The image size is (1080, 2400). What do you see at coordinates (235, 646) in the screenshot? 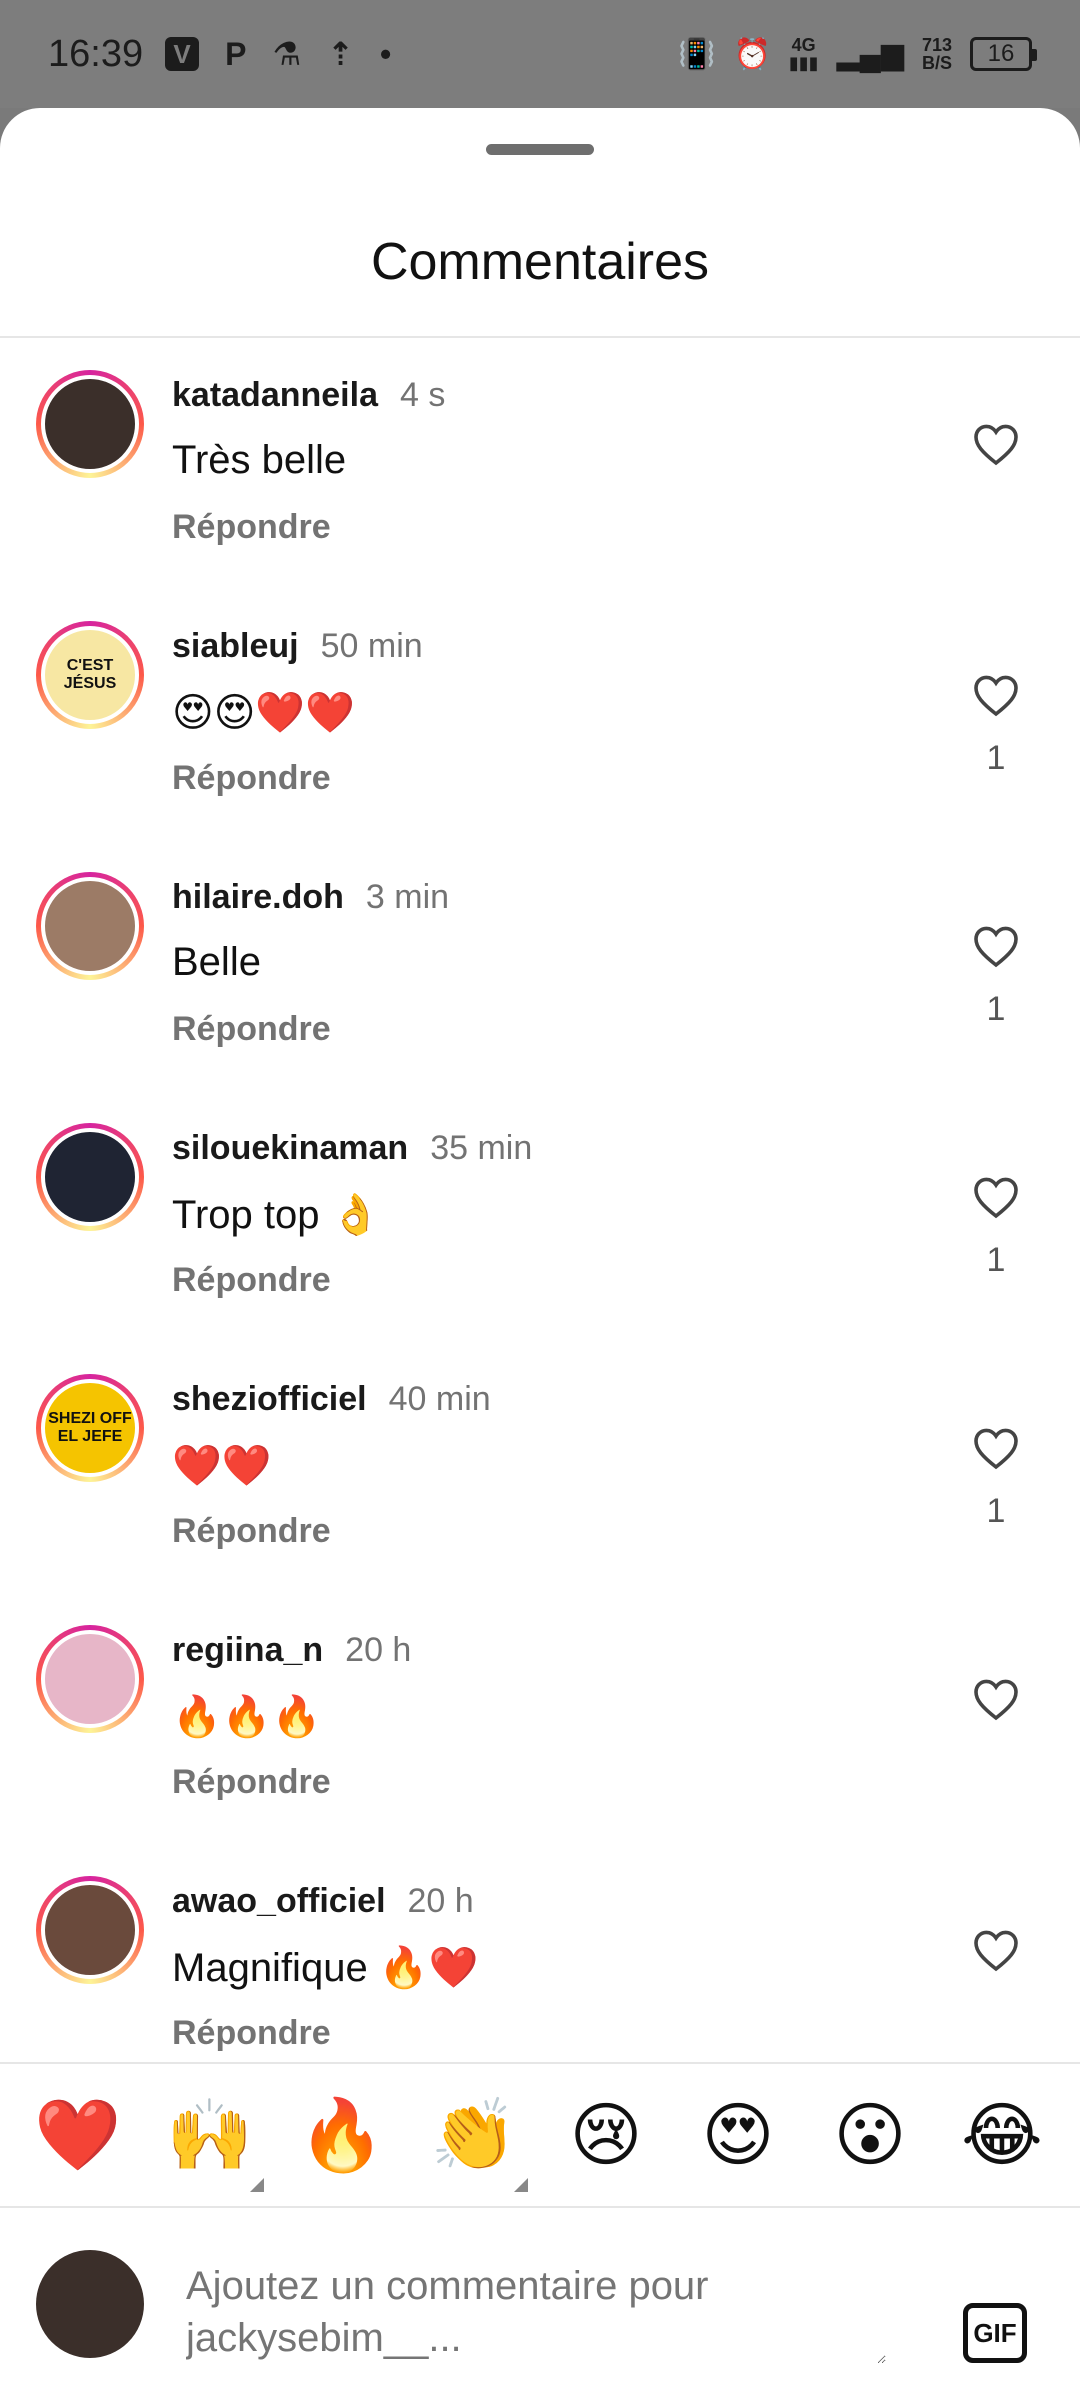
I see `comment-username: siableuj` at bounding box center [235, 646].